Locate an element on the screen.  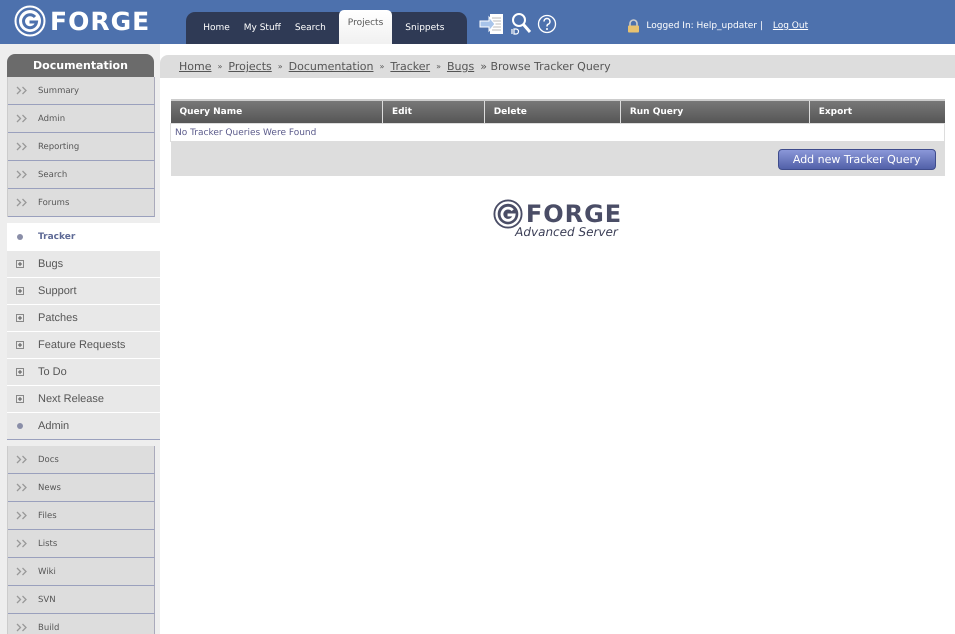
logout-link: Log Out is located at coordinates (790, 26).